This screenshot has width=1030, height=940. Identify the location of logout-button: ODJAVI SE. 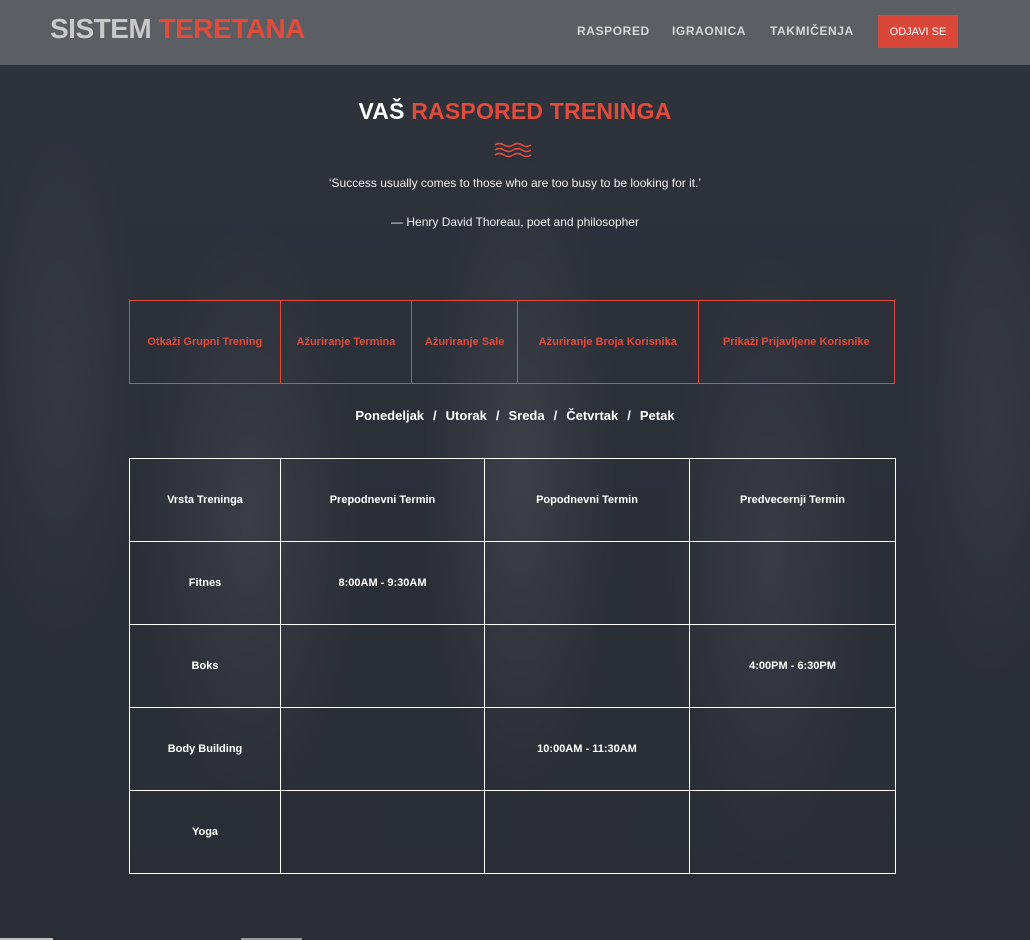
(918, 31).